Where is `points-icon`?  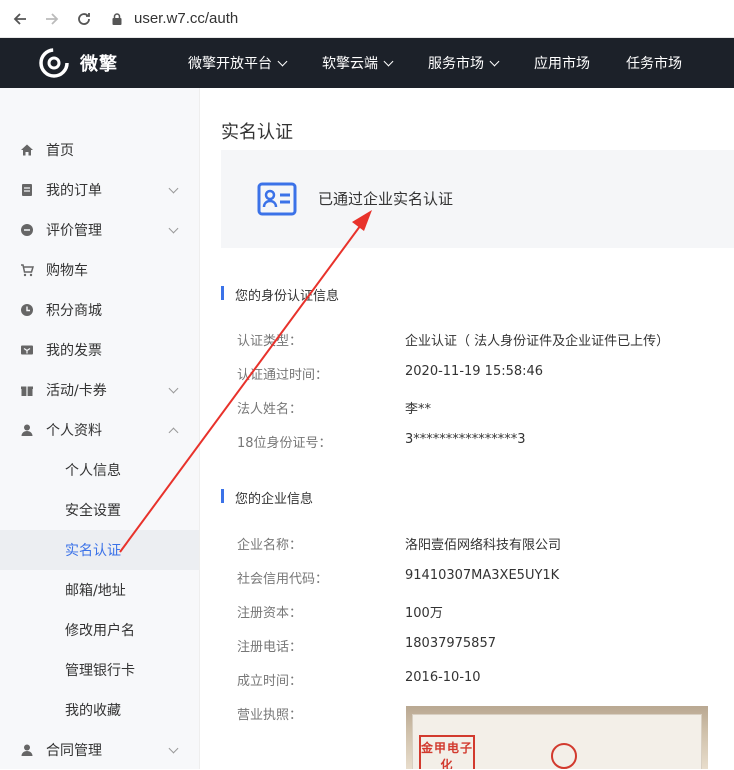 points-icon is located at coordinates (27, 310).